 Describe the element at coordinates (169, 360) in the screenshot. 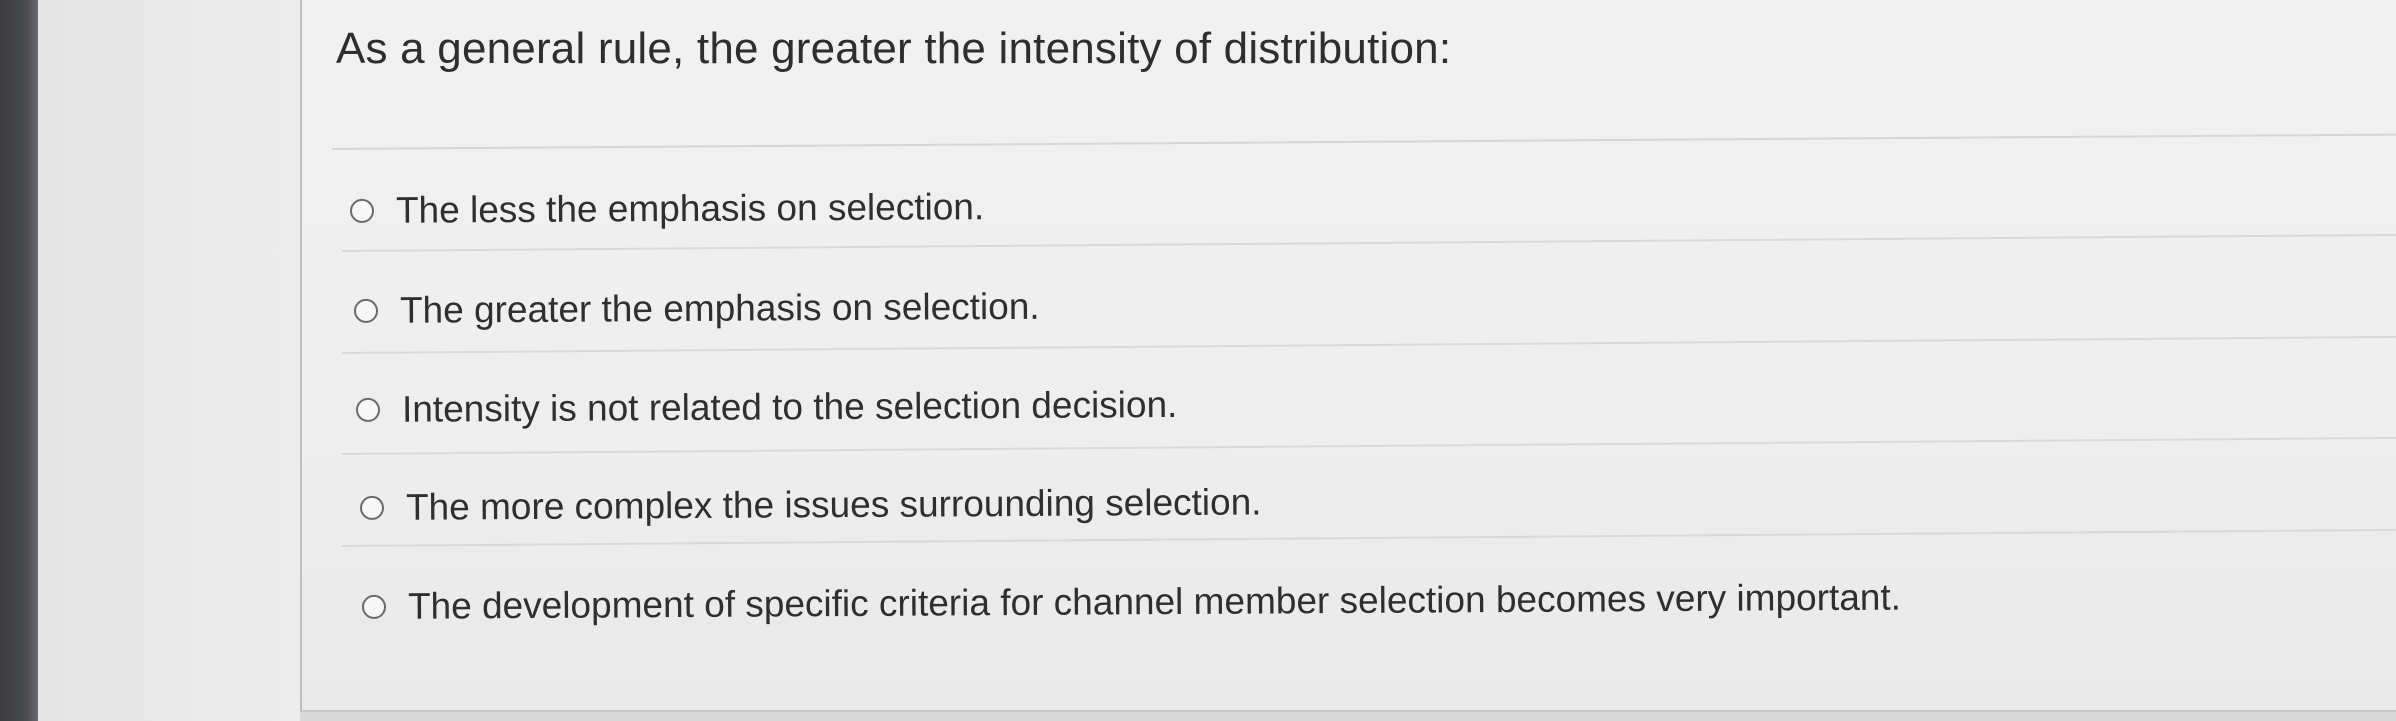

I see `left-margin-panel` at that location.